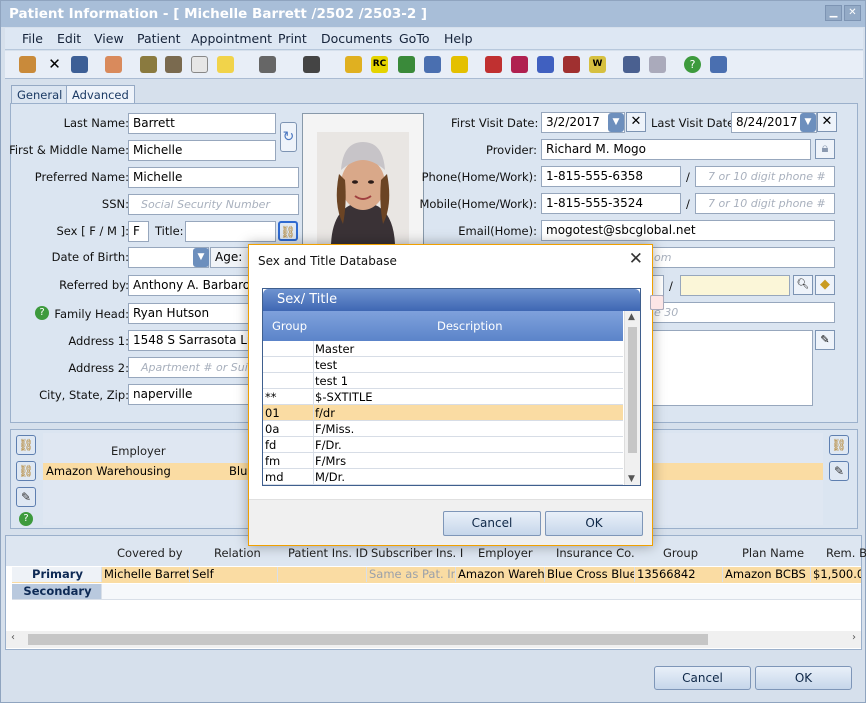 The width and height of the screenshot is (866, 703). What do you see at coordinates (636, 122) in the screenshot?
I see `first-visit-clear-icon: ✕` at bounding box center [636, 122].